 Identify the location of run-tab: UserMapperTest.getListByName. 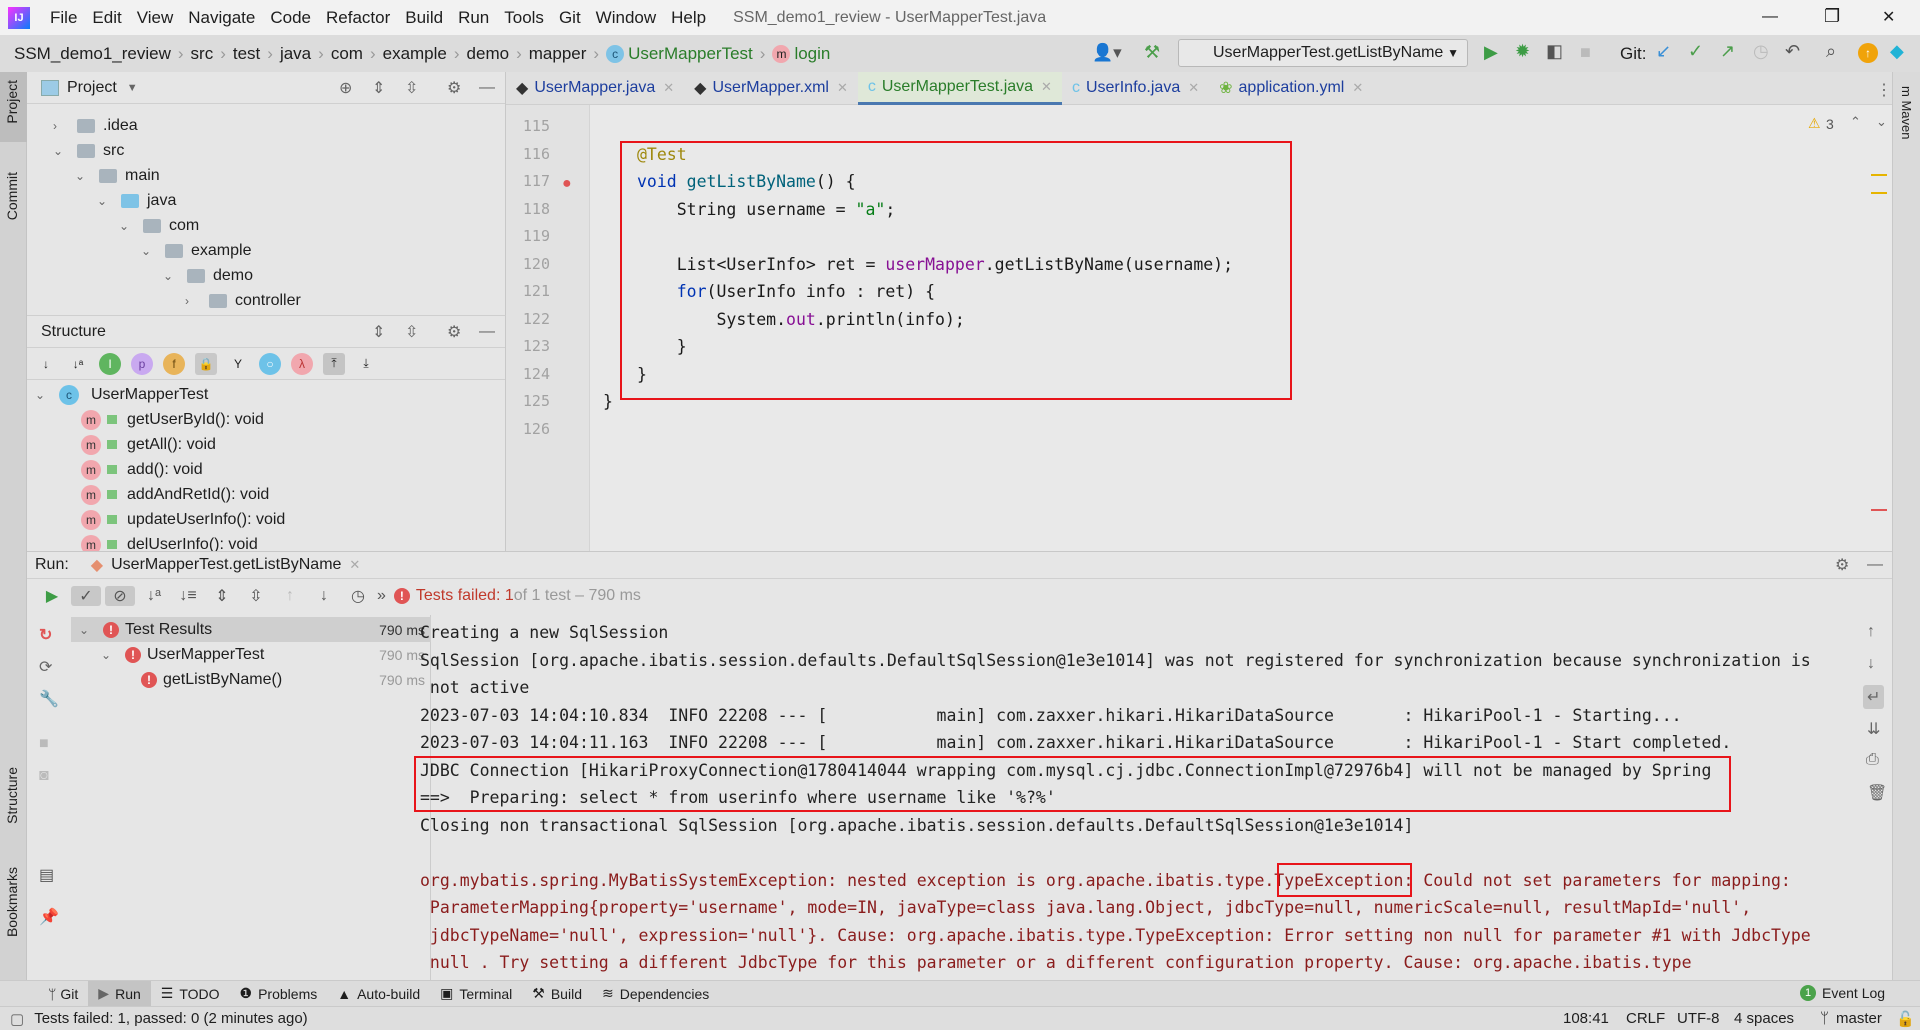
(226, 565).